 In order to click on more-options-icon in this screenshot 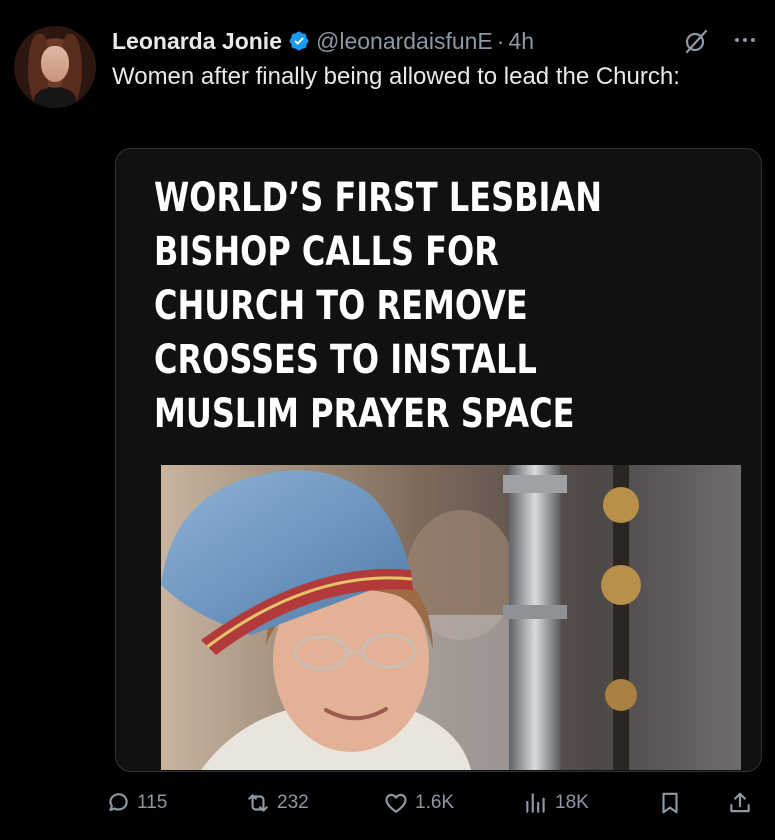, I will do `click(746, 40)`.